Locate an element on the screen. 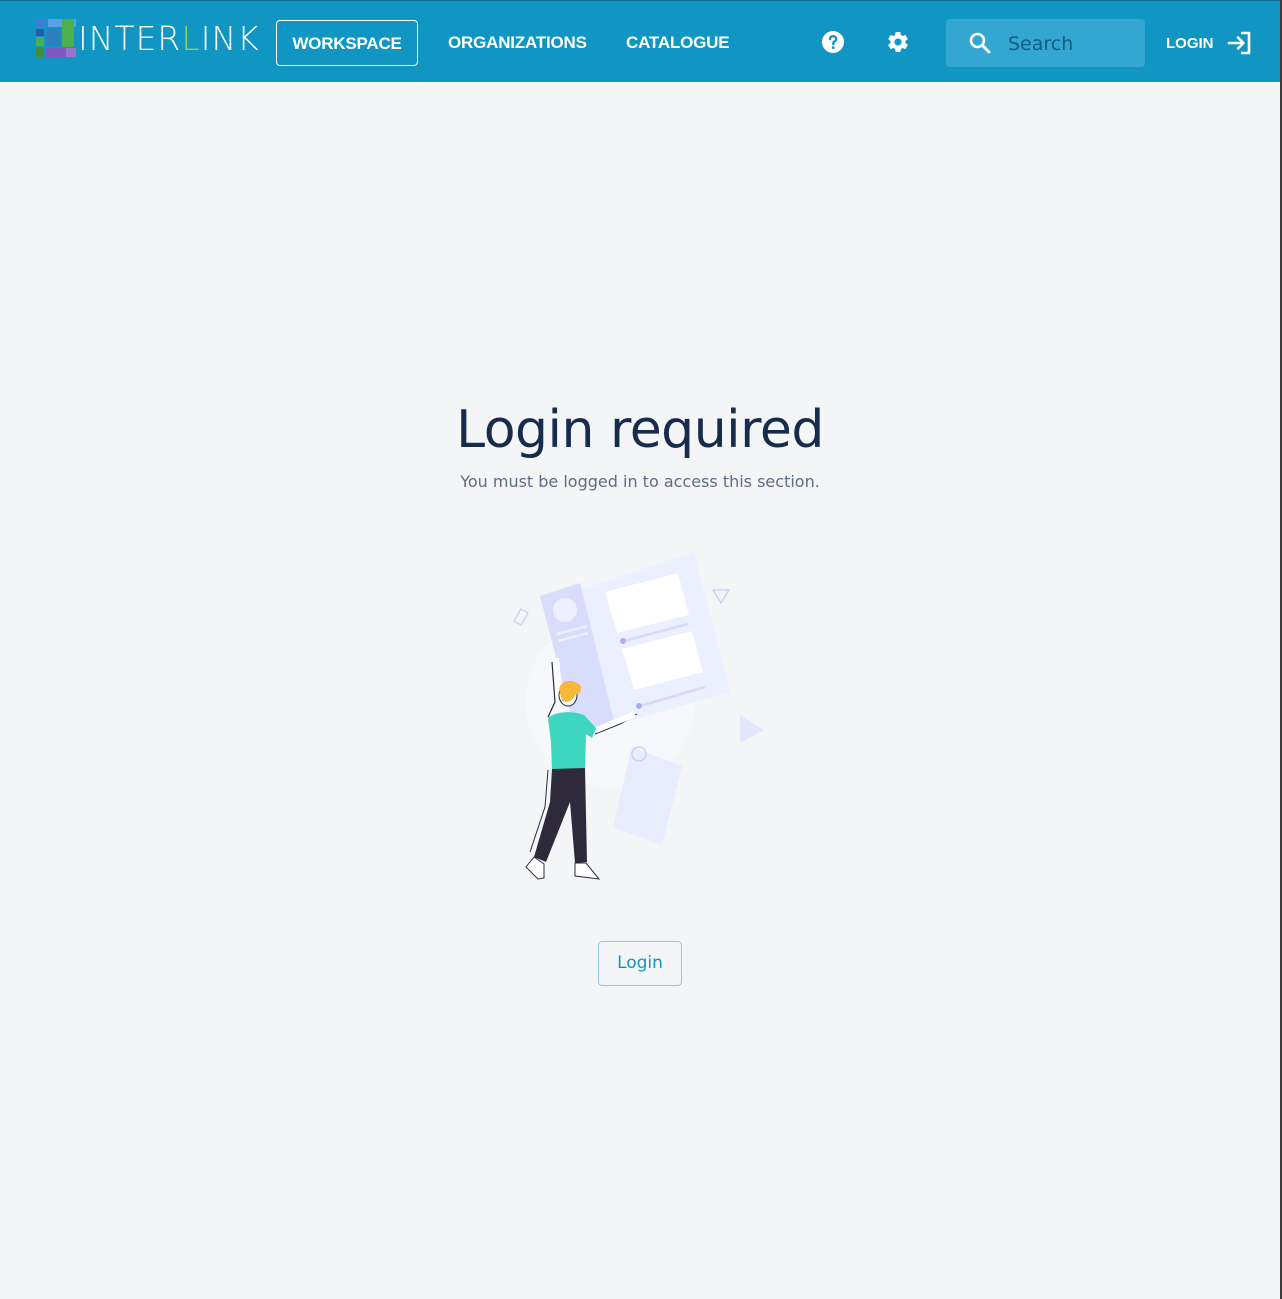  search-box is located at coordinates (1045, 43).